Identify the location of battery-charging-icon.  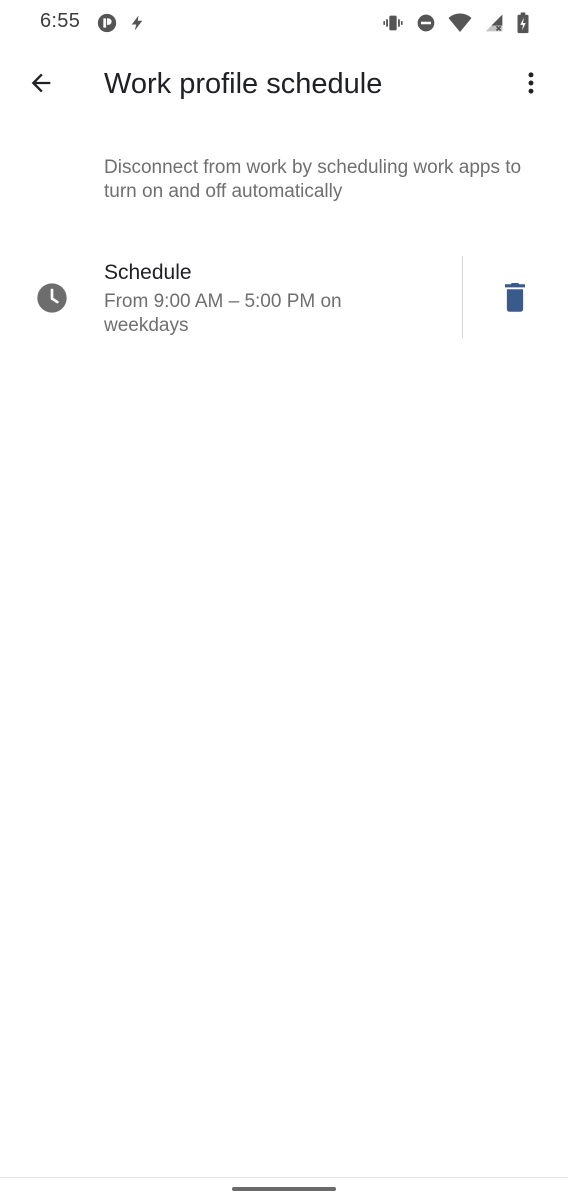
(523, 23).